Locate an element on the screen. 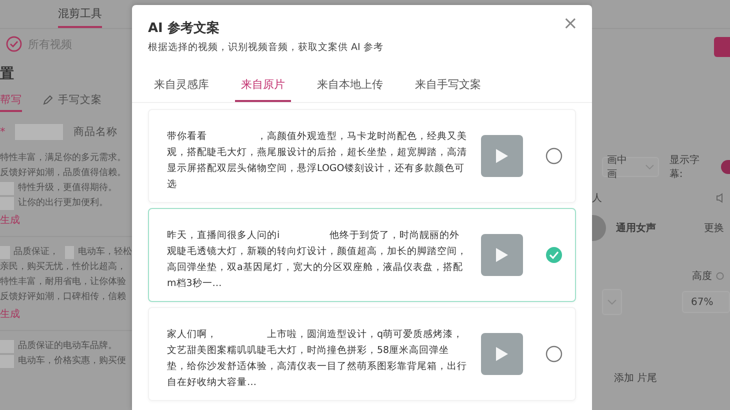  source-tab: 来自本地上传 is located at coordinates (350, 89).